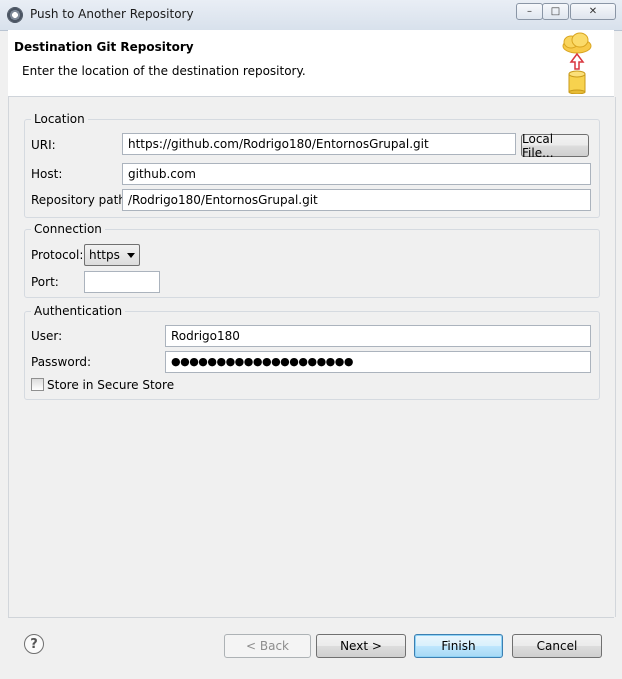 The height and width of the screenshot is (679, 622). I want to click on protocol-select: https, so click(112, 255).